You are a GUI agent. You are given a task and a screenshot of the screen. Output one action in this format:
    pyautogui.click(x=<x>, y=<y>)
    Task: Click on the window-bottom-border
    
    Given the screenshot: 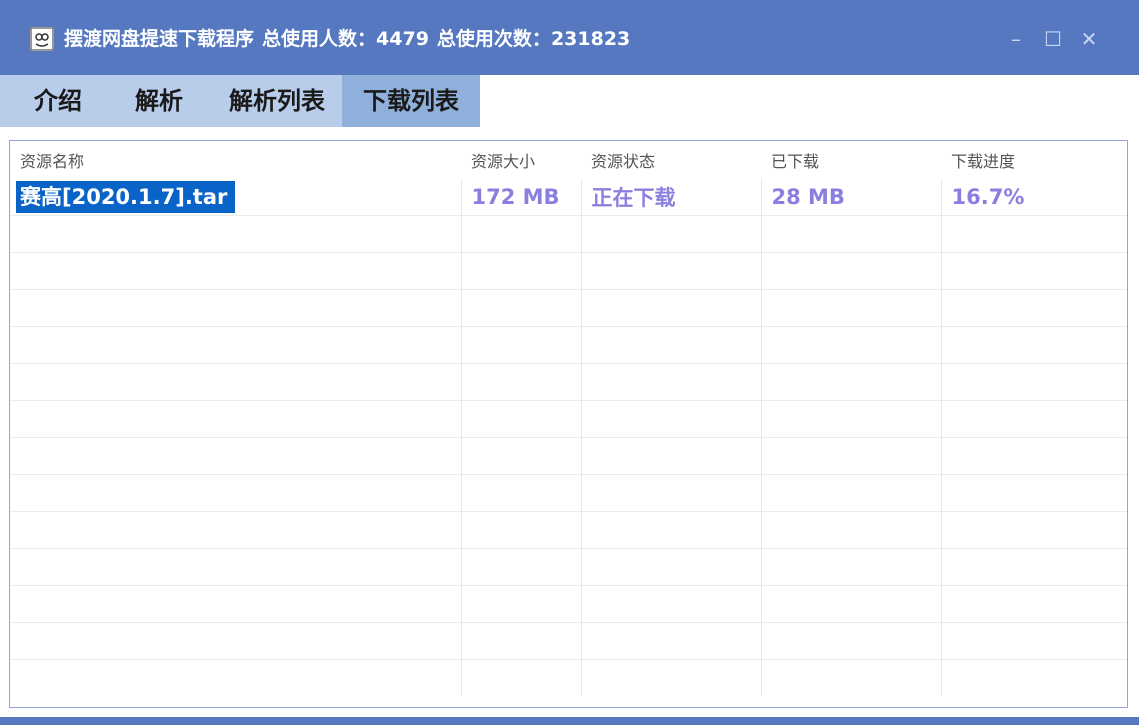 What is the action you would take?
    pyautogui.click(x=569, y=721)
    